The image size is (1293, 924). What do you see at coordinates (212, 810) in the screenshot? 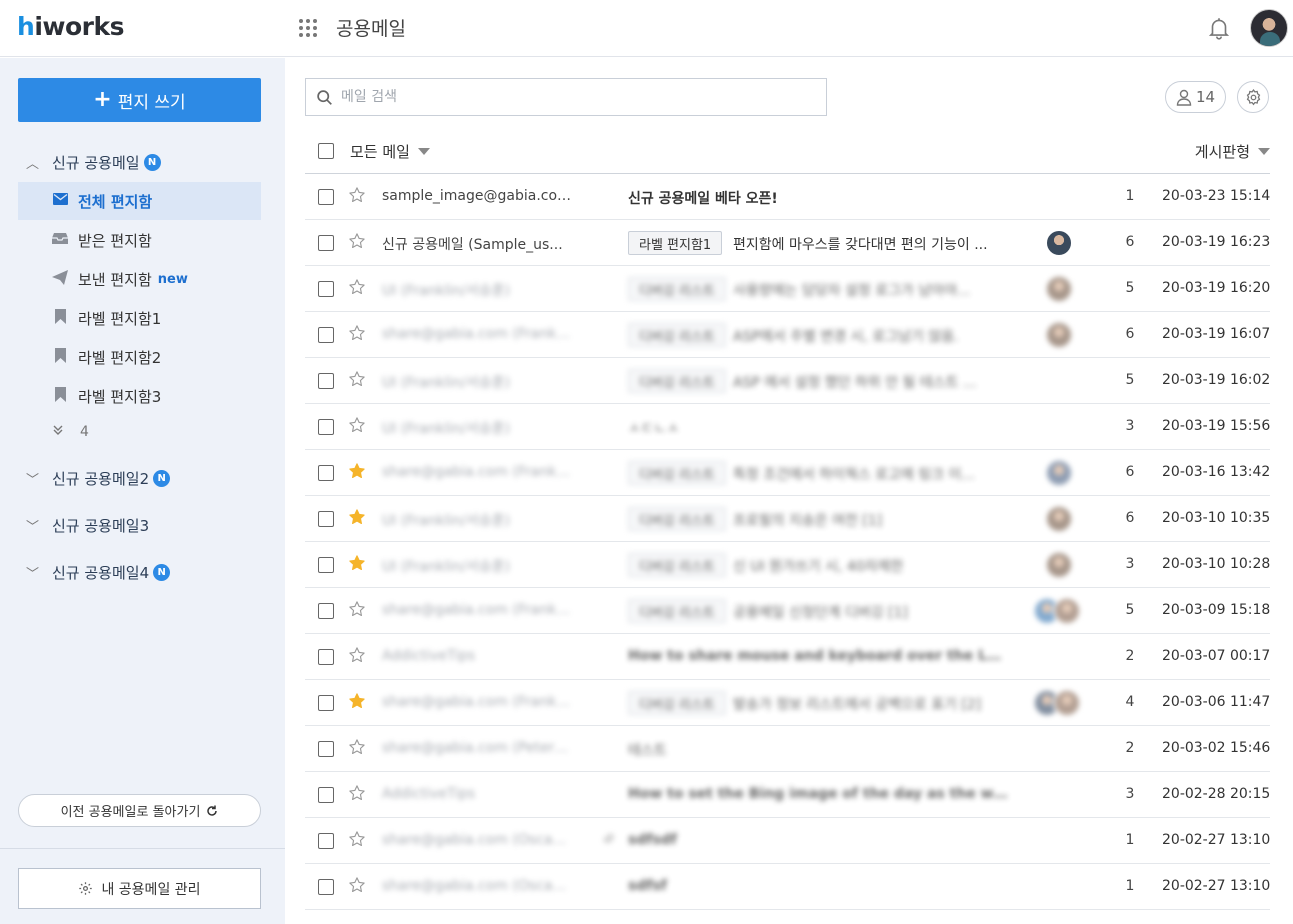
I see `refresh-icon` at bounding box center [212, 810].